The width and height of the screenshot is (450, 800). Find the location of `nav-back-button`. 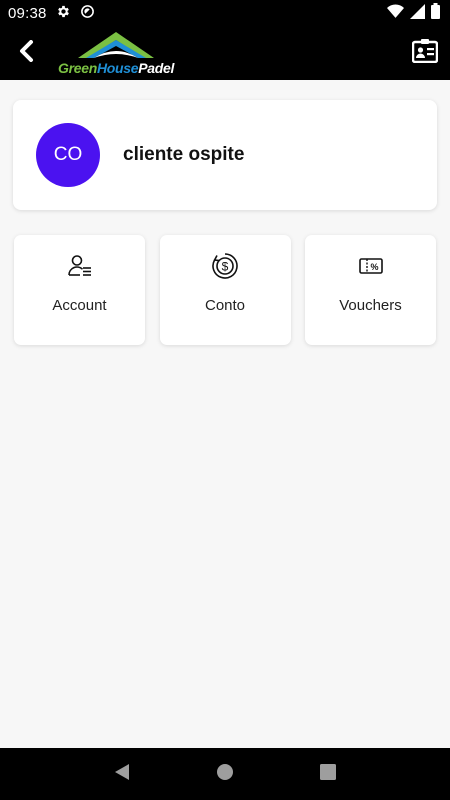

nav-back-button is located at coordinates (122, 774).